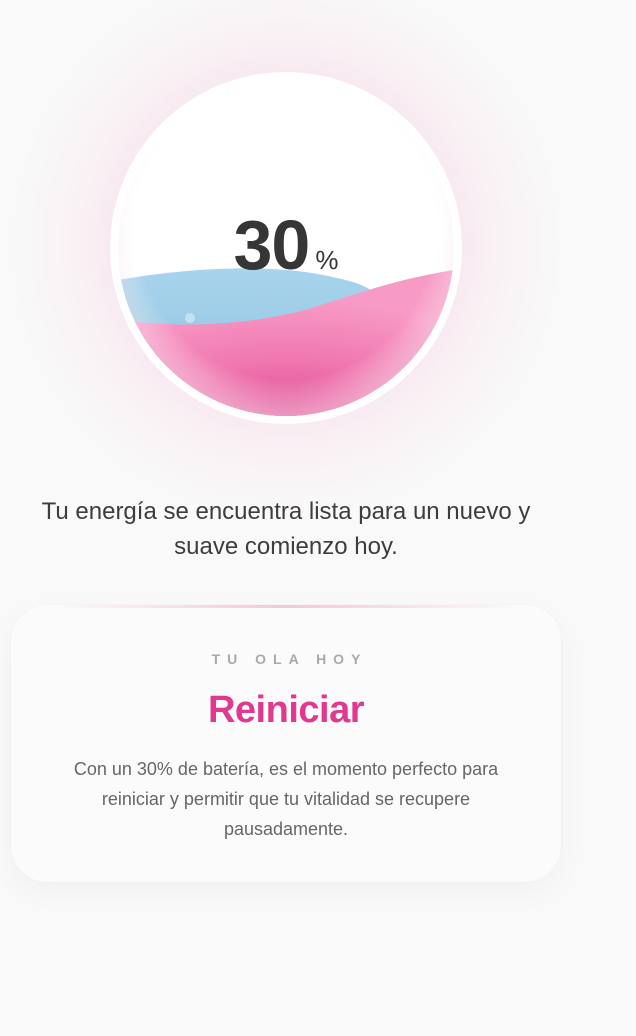 The height and width of the screenshot is (1036, 636). I want to click on card-accent-line, so click(286, 606).